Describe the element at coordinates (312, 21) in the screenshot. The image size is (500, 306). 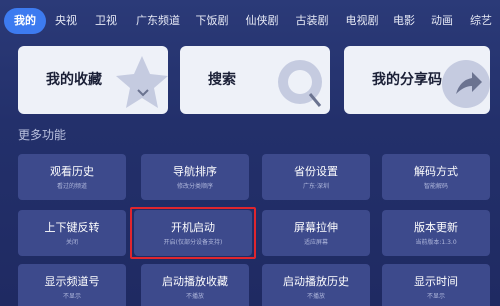
I see `tab-costume-drama: 古装剧` at that location.